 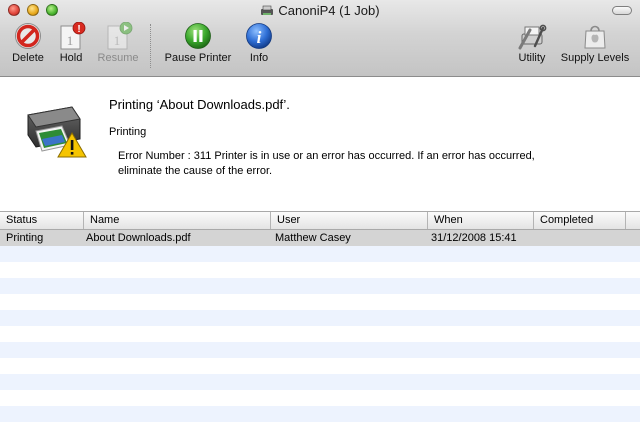 I want to click on column-header-user: User, so click(x=349, y=220).